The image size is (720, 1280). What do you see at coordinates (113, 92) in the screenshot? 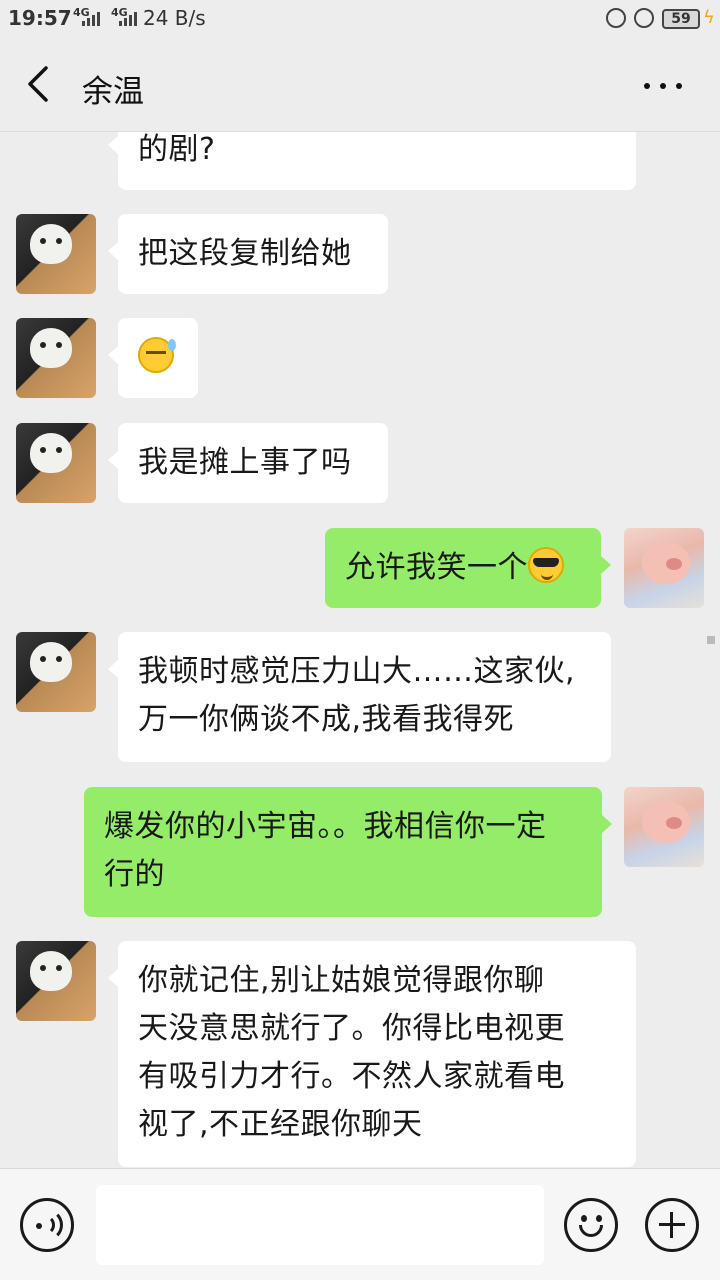
I see `chat-title: 余温` at bounding box center [113, 92].